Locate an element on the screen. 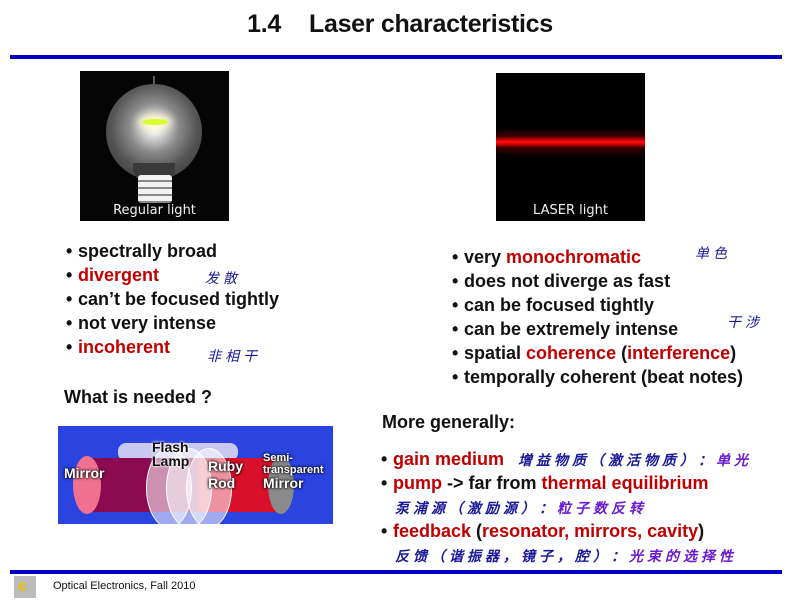 Image resolution: width=800 pixels, height=600 pixels. semi-mirror-label-line: Semi- is located at coordinates (278, 458).